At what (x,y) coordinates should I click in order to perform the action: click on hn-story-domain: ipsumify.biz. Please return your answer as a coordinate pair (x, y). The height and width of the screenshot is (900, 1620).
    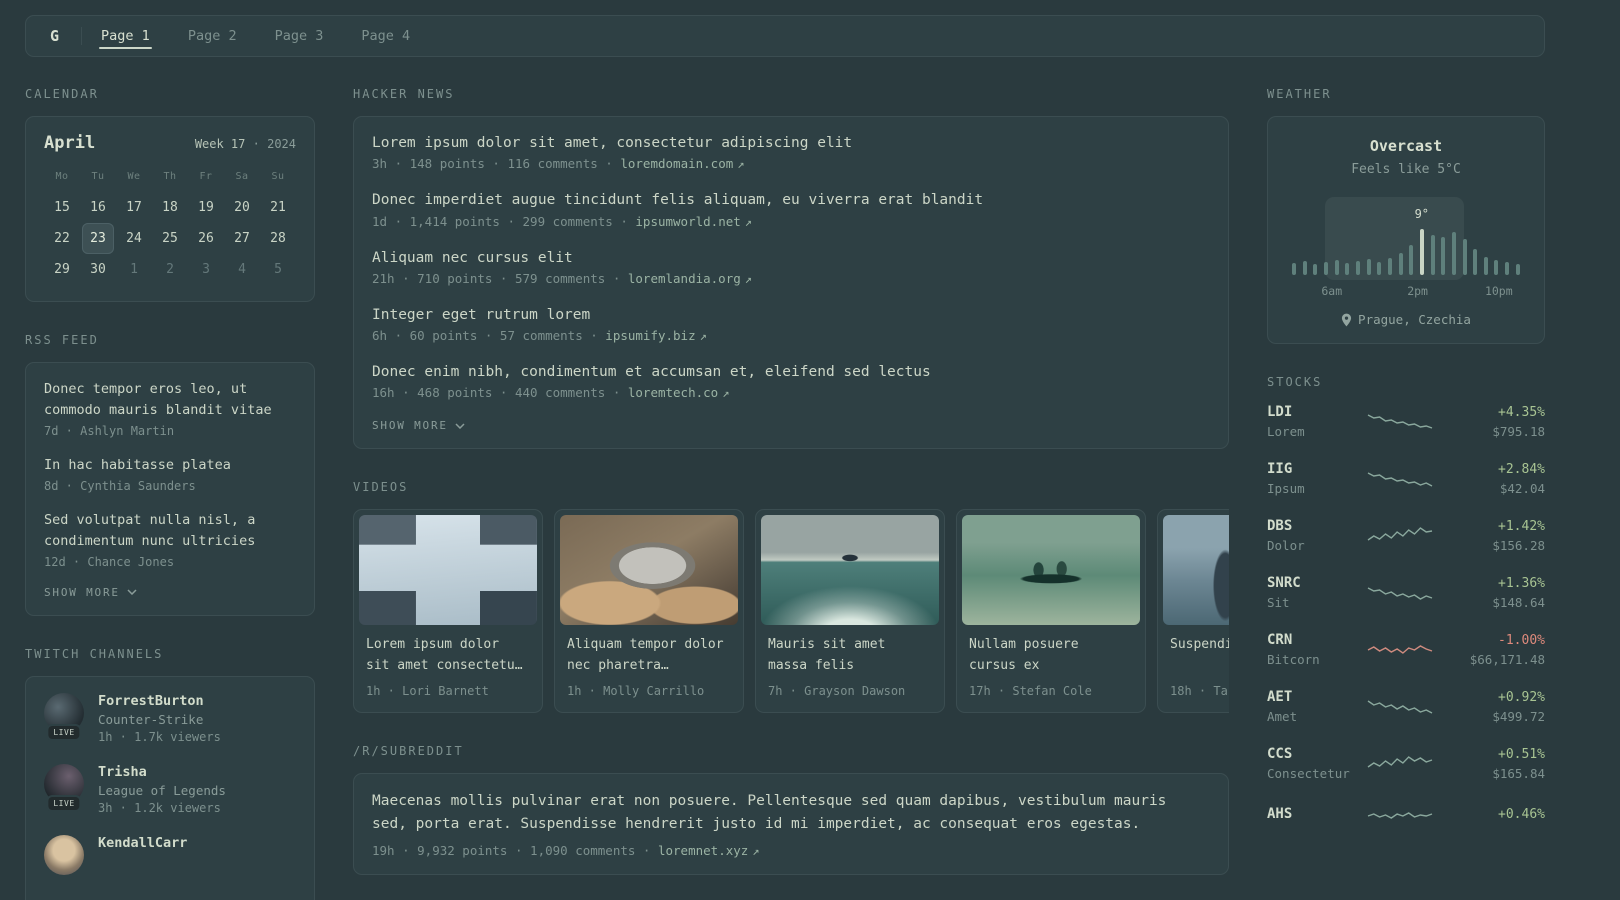
    Looking at the image, I should click on (650, 335).